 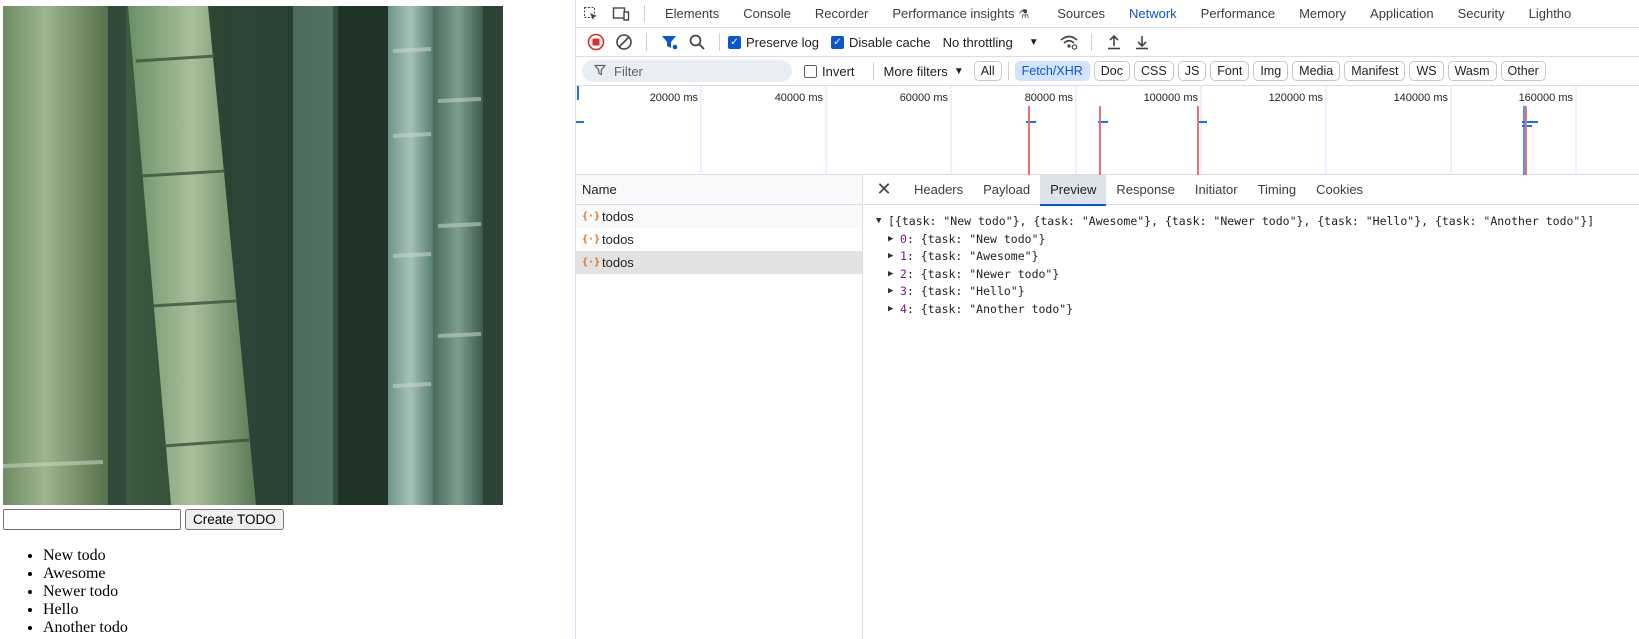 I want to click on more-filters-dropdown: More filters ▼, so click(x=924, y=71).